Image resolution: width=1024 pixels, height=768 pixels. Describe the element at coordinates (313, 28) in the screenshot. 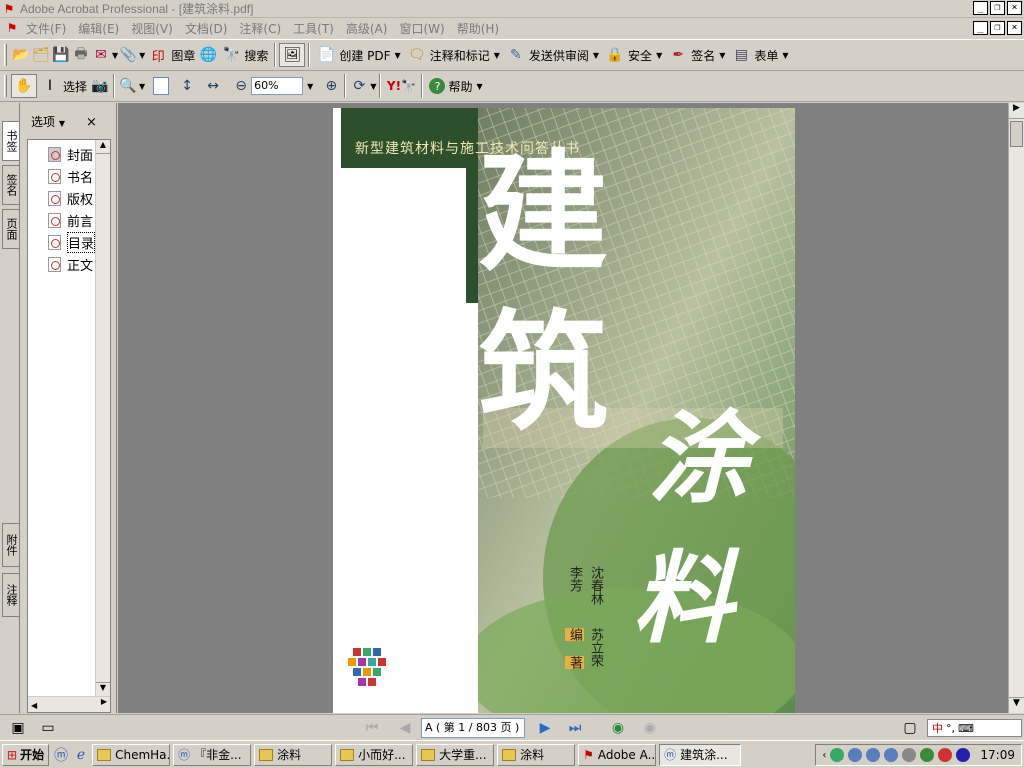

I see `menu-tools: 工具(T)` at that location.